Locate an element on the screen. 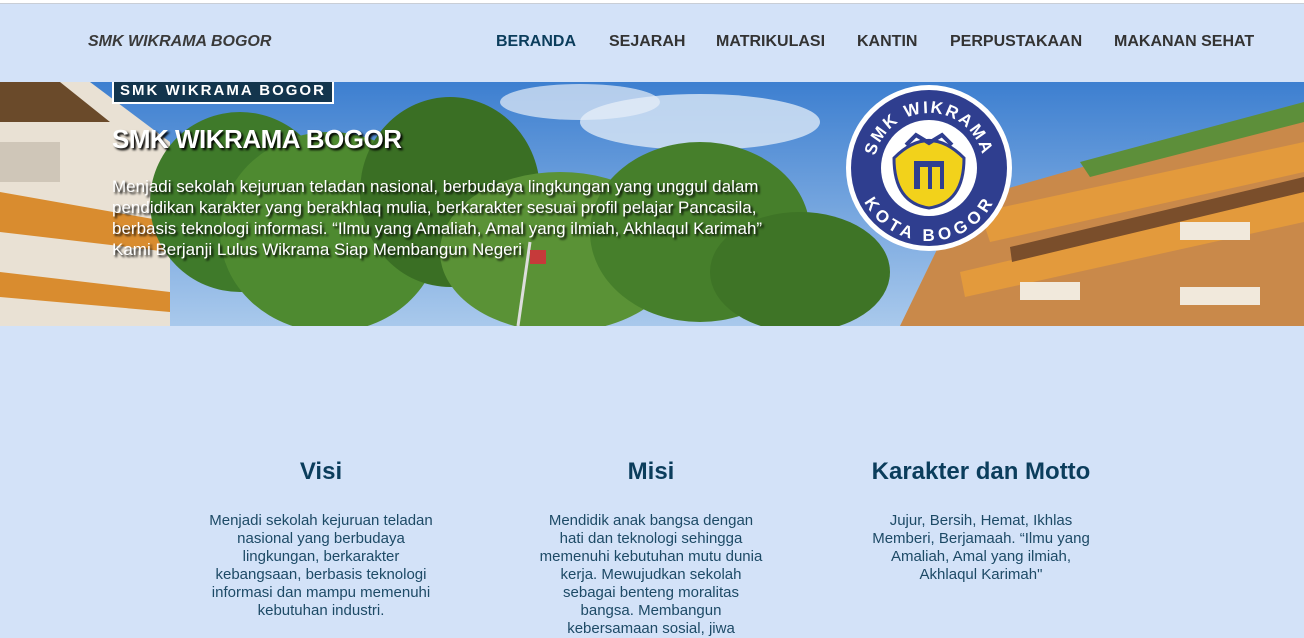 This screenshot has width=1304, height=638. navbar-brand: SMK WIKRAMA BOGOR is located at coordinates (179, 42).